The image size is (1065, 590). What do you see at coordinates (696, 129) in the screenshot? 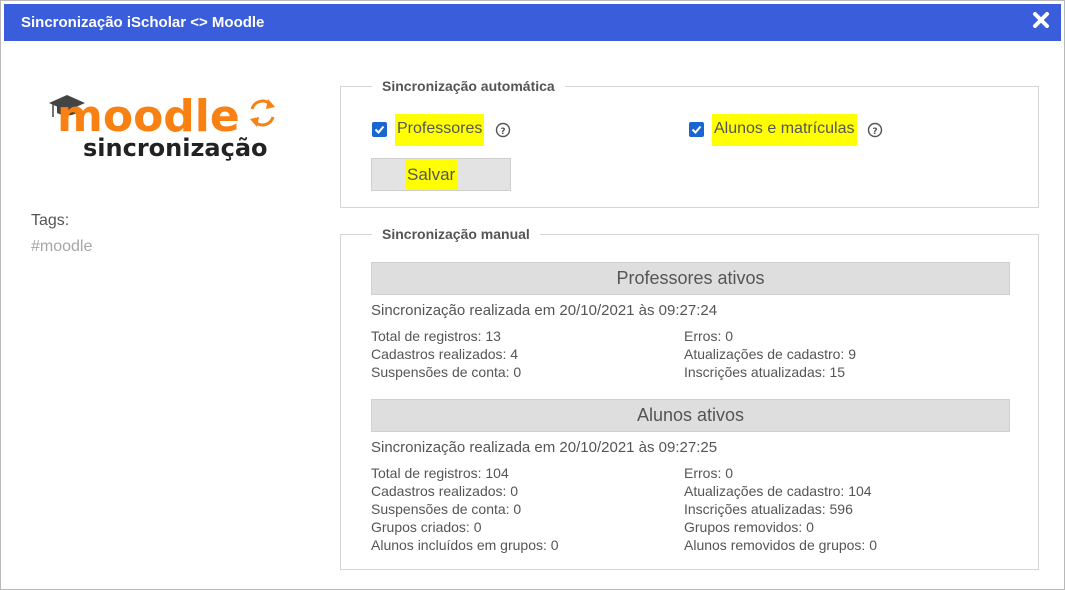
I see `students-checkbox` at bounding box center [696, 129].